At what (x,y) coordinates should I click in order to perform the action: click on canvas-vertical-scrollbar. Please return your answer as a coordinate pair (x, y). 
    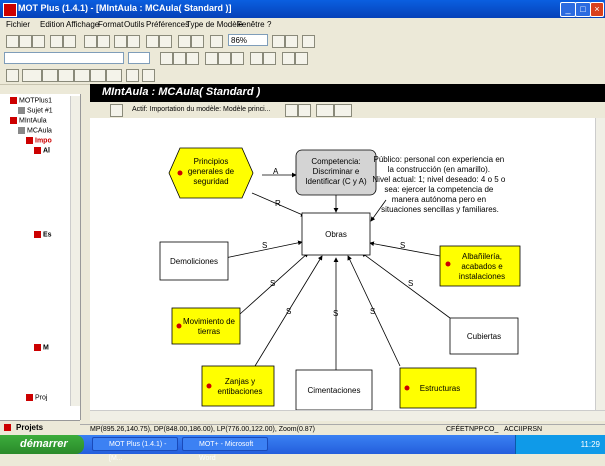
    Looking at the image, I should click on (600, 264).